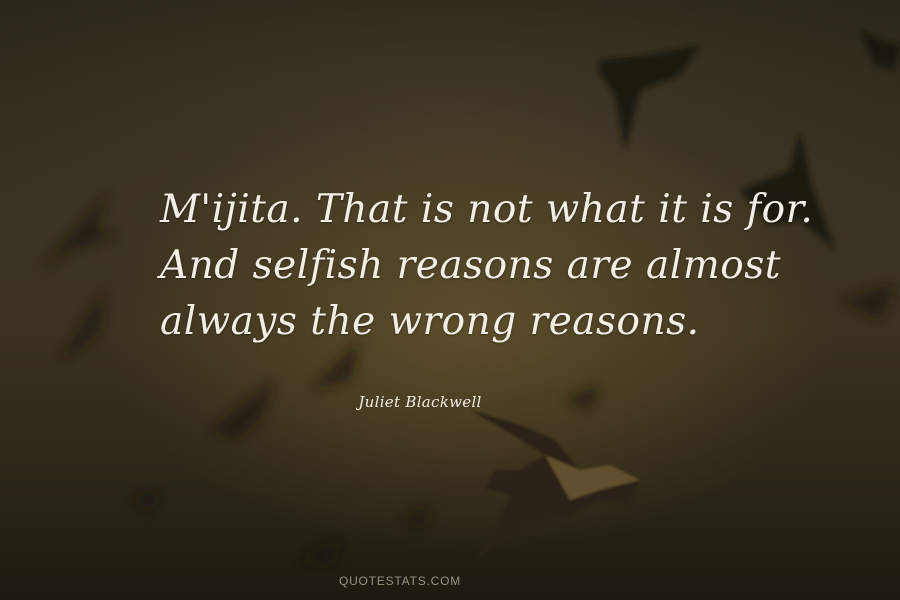 This screenshot has width=900, height=600. I want to click on quote-line: always the wrong reasons., so click(430, 321).